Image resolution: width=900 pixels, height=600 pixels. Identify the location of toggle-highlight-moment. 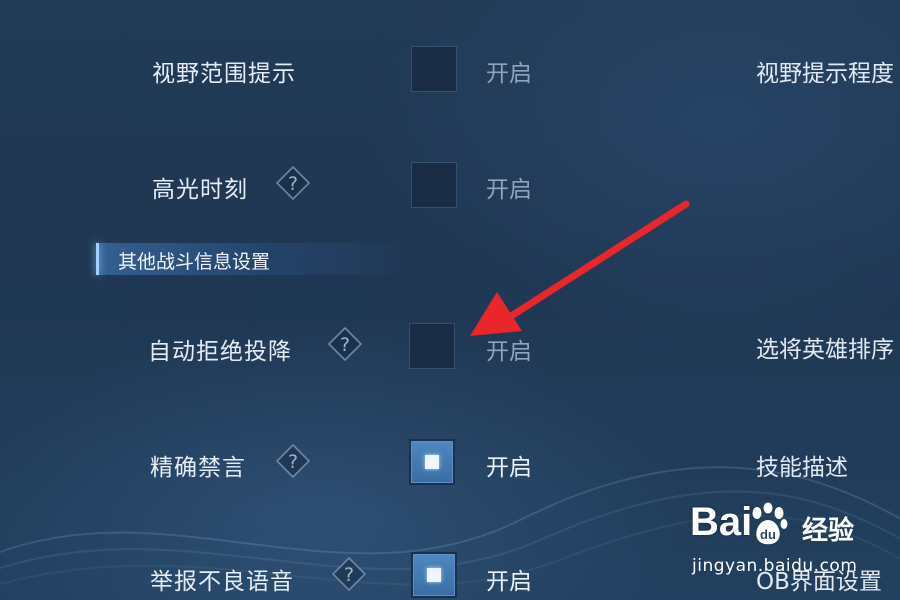
(434, 185).